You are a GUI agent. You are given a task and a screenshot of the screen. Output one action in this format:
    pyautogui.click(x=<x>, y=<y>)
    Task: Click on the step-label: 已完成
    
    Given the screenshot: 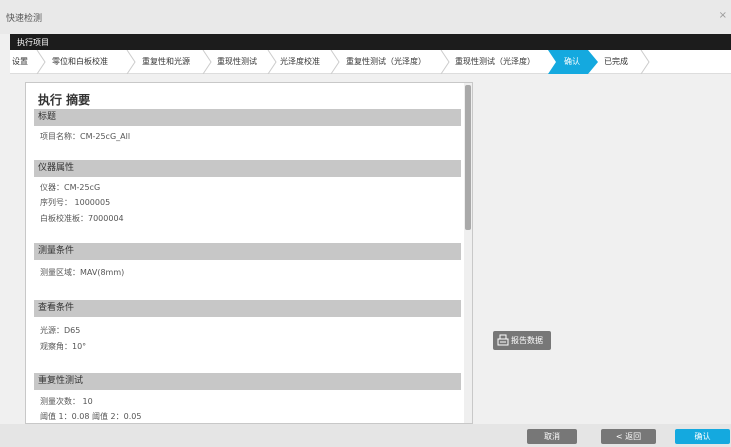 What is the action you would take?
    pyautogui.click(x=616, y=61)
    